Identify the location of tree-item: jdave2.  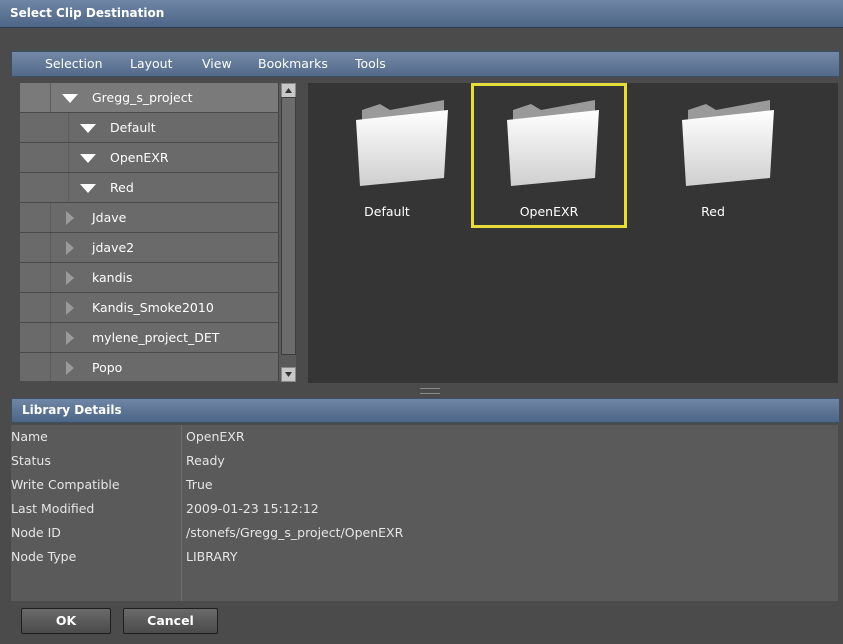
(149, 248).